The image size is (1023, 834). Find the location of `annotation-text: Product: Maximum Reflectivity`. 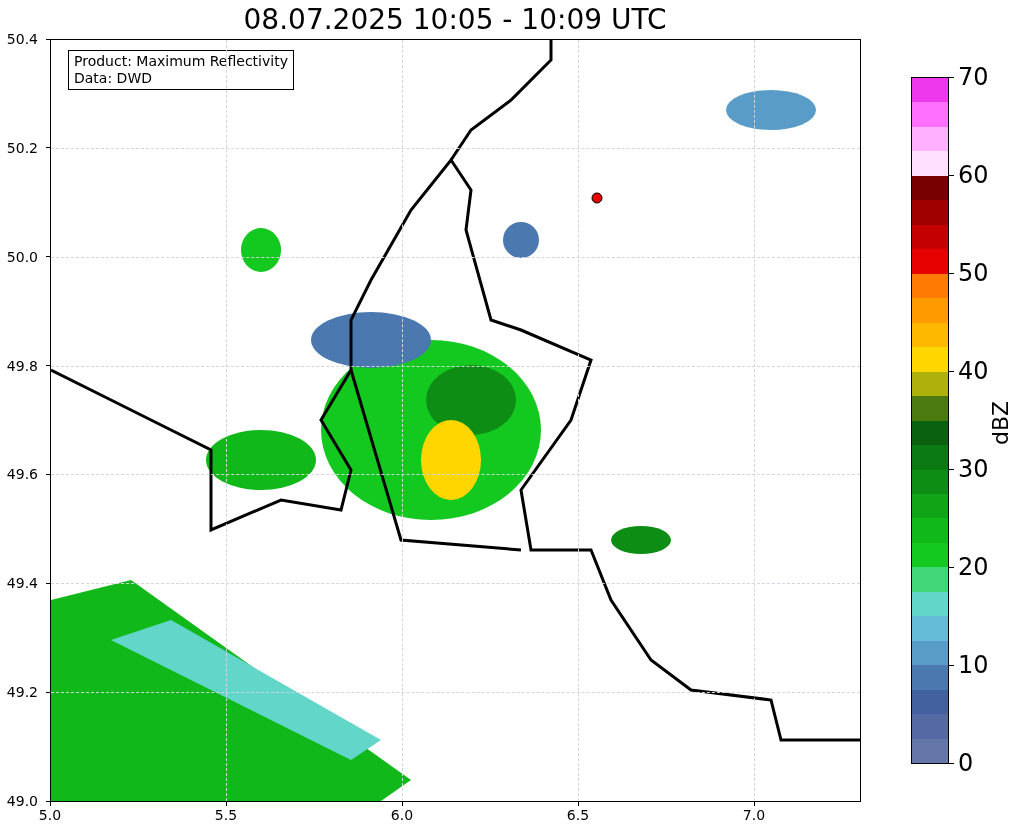

annotation-text: Product: Maximum Reflectivity is located at coordinates (181, 61).